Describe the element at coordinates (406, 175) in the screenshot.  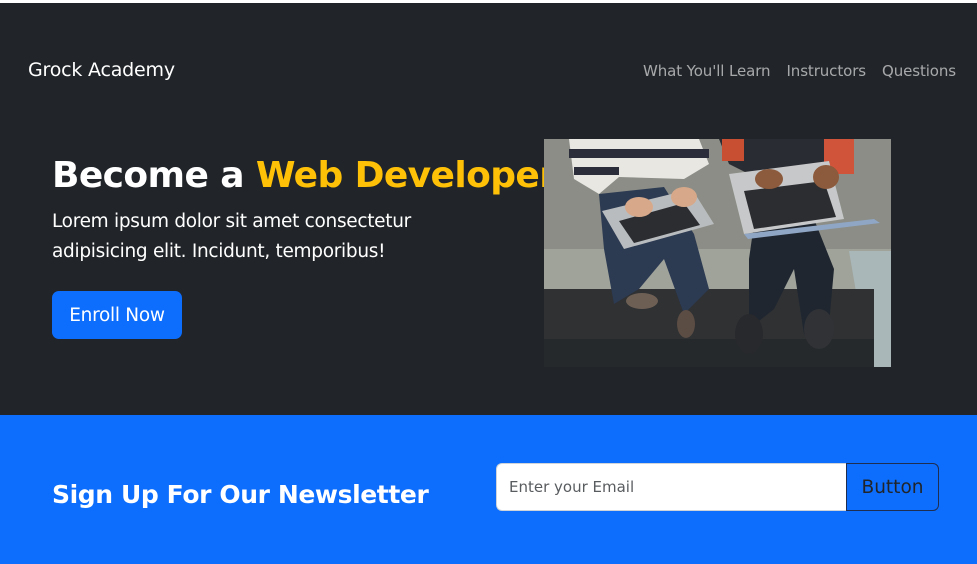
I see `hero-title-accent: Web Developer` at that location.